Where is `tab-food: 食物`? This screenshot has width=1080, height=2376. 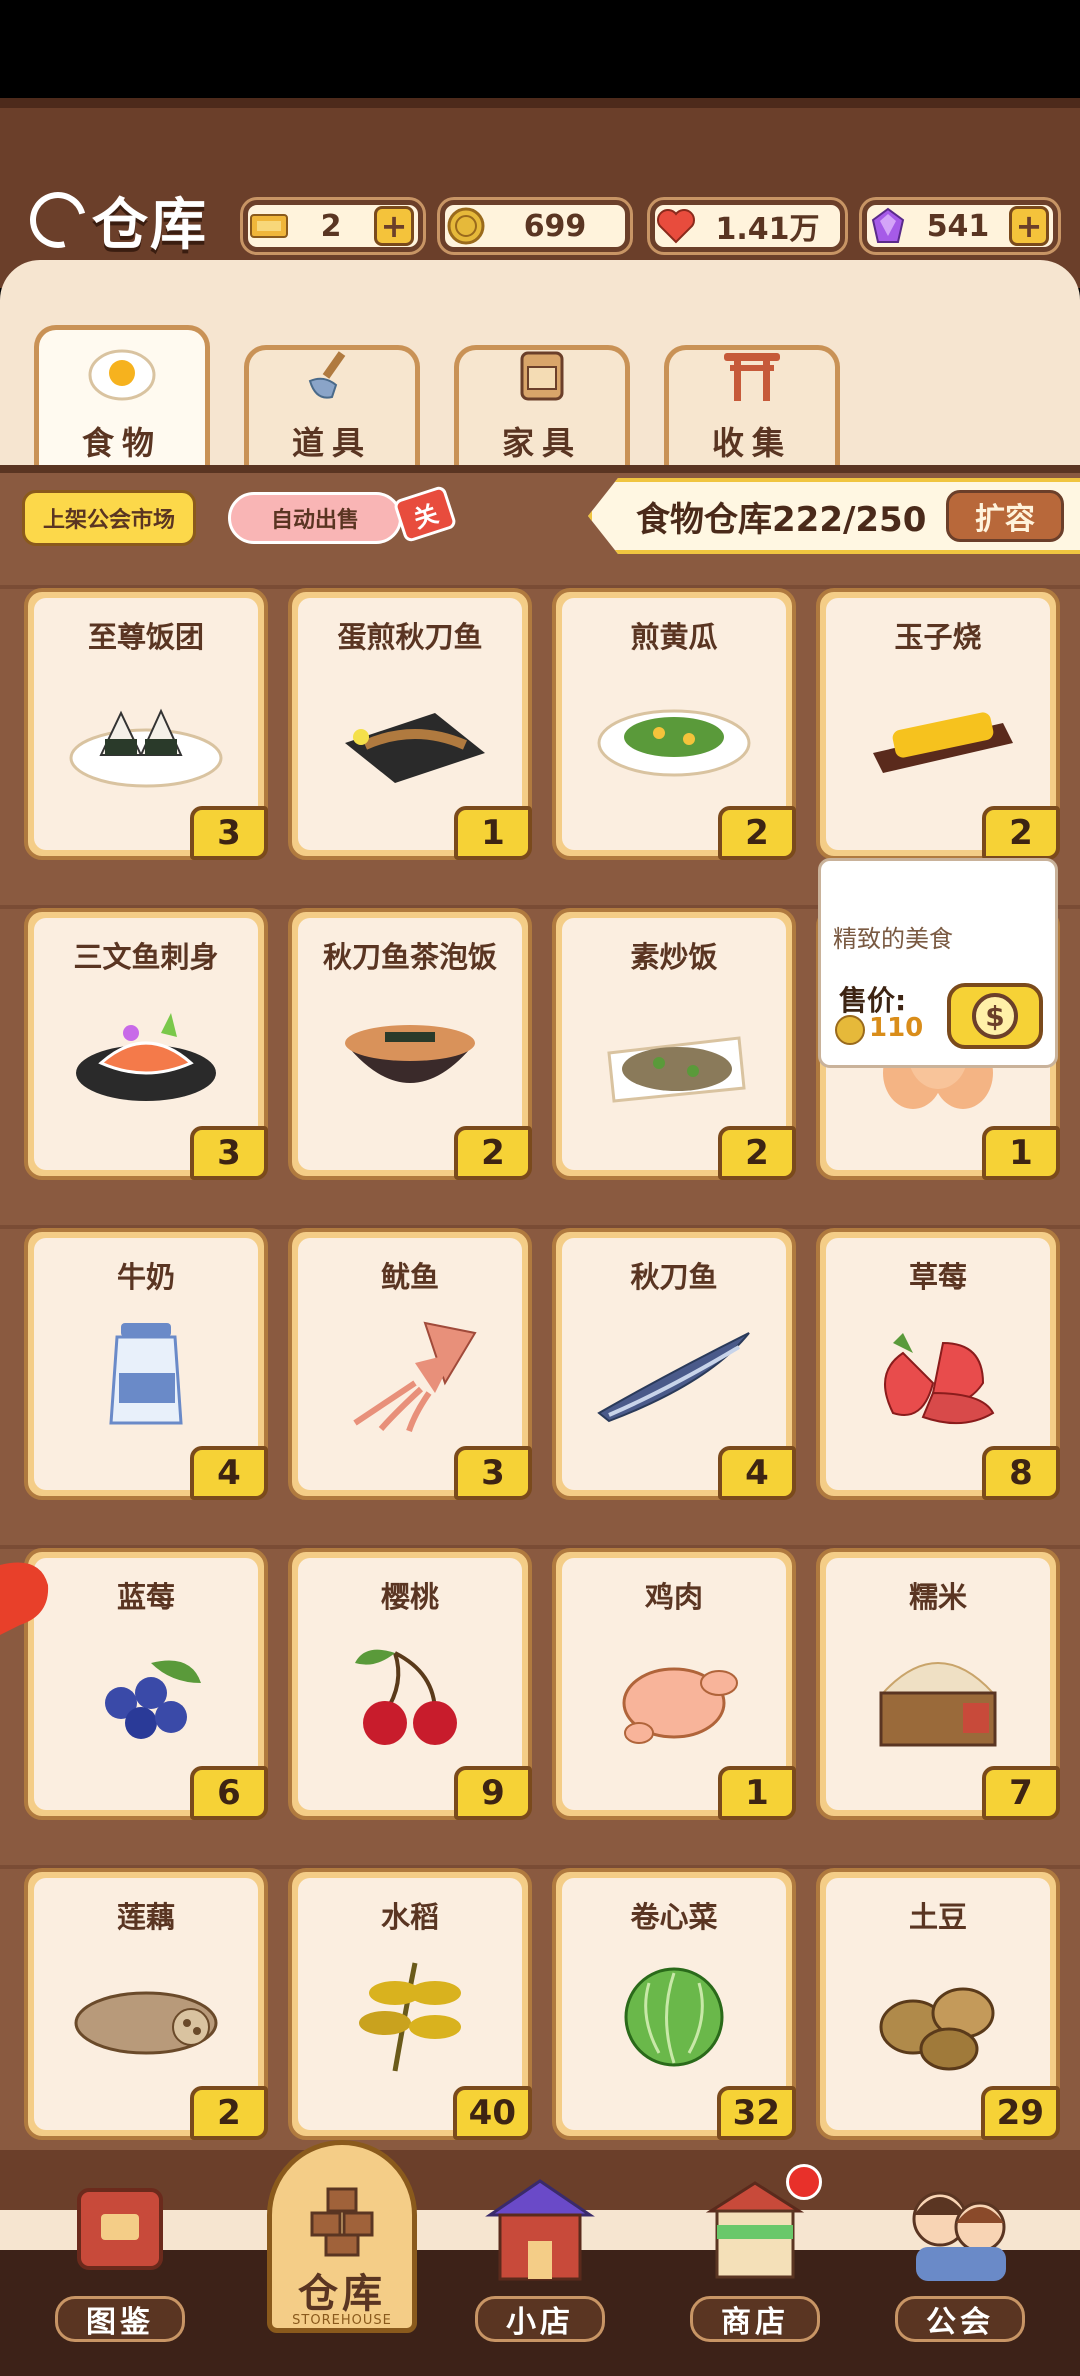 tab-food: 食物 is located at coordinates (122, 397).